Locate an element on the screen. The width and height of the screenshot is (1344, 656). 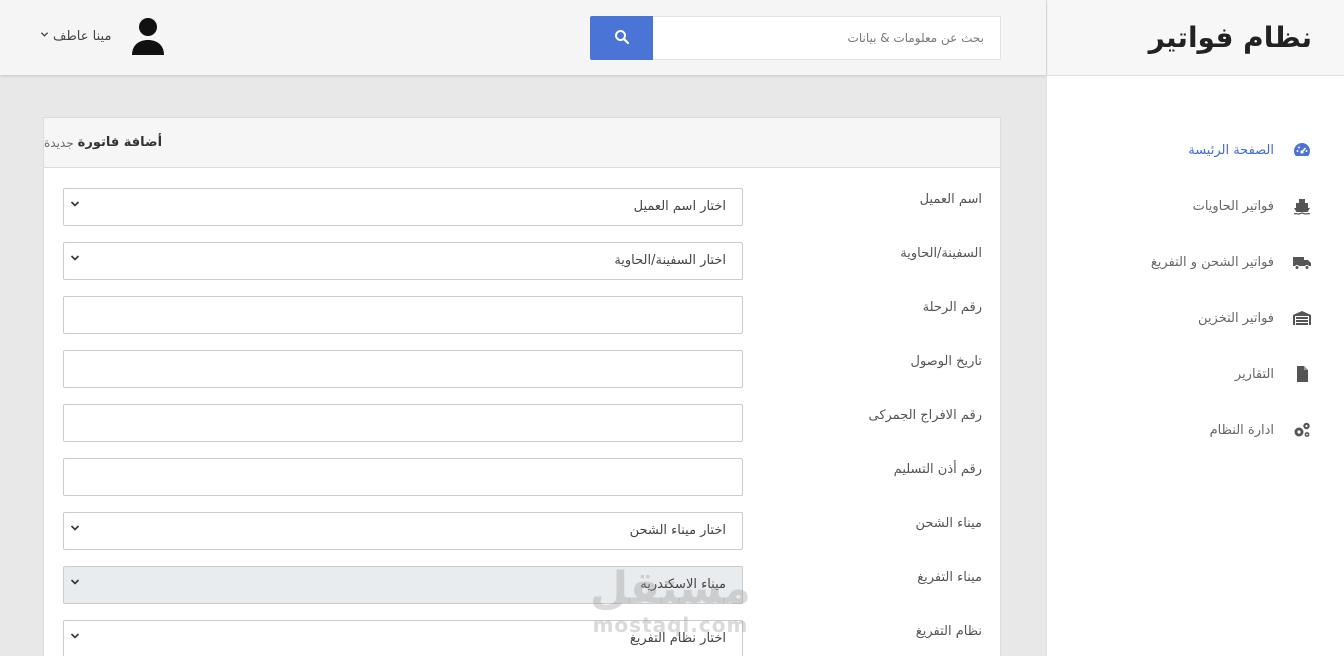
user-icon is located at coordinates (148, 36).